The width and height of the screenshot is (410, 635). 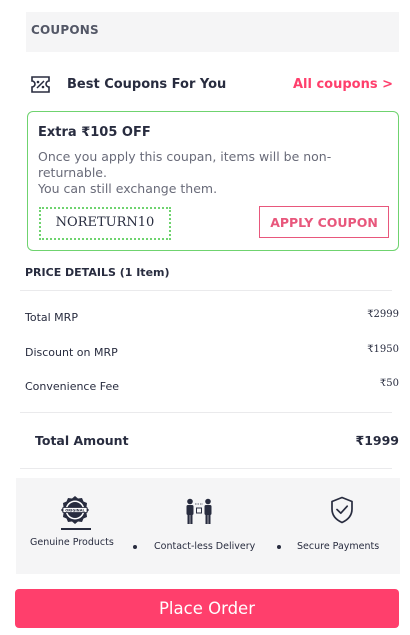 What do you see at coordinates (212, 352) in the screenshot?
I see `price-row-discount: Discount on MRP ₹1950` at bounding box center [212, 352].